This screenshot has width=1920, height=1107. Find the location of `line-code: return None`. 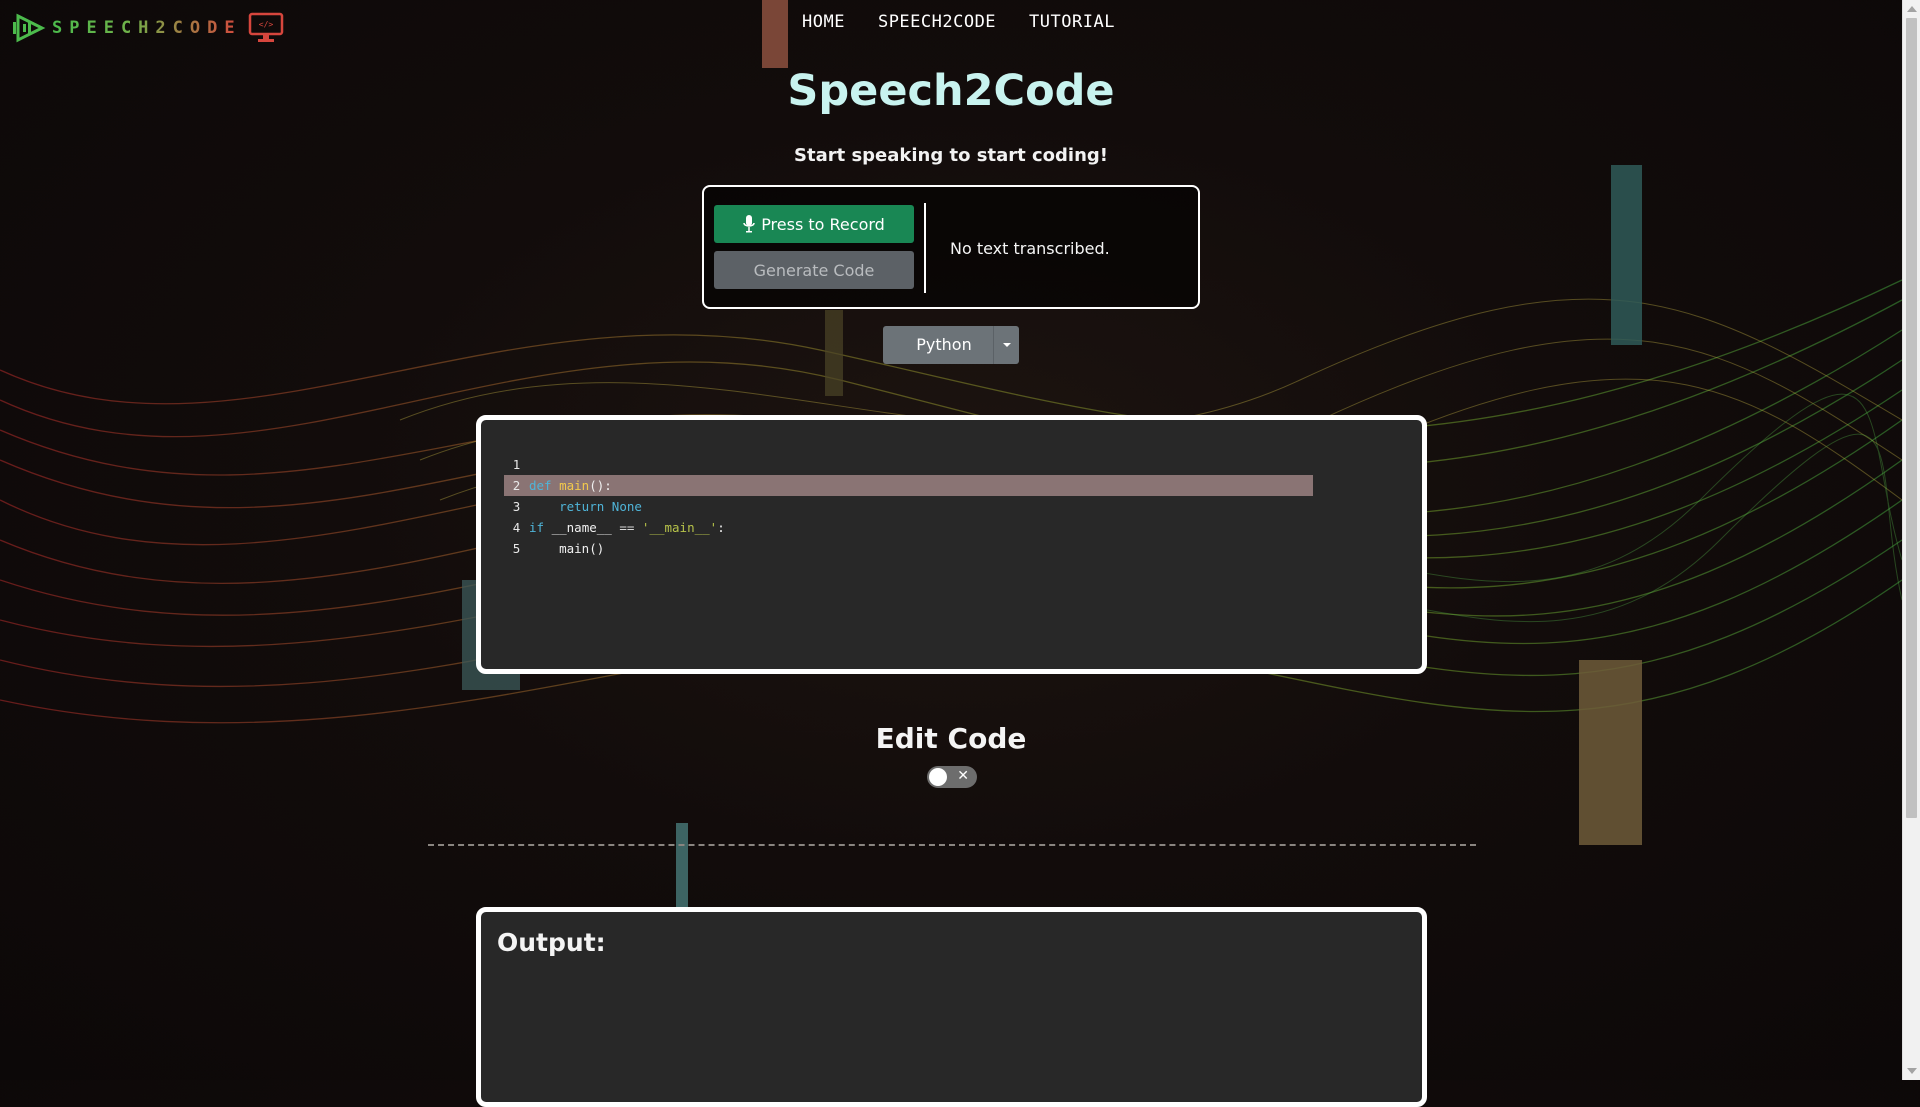

line-code: return None is located at coordinates (600, 506).